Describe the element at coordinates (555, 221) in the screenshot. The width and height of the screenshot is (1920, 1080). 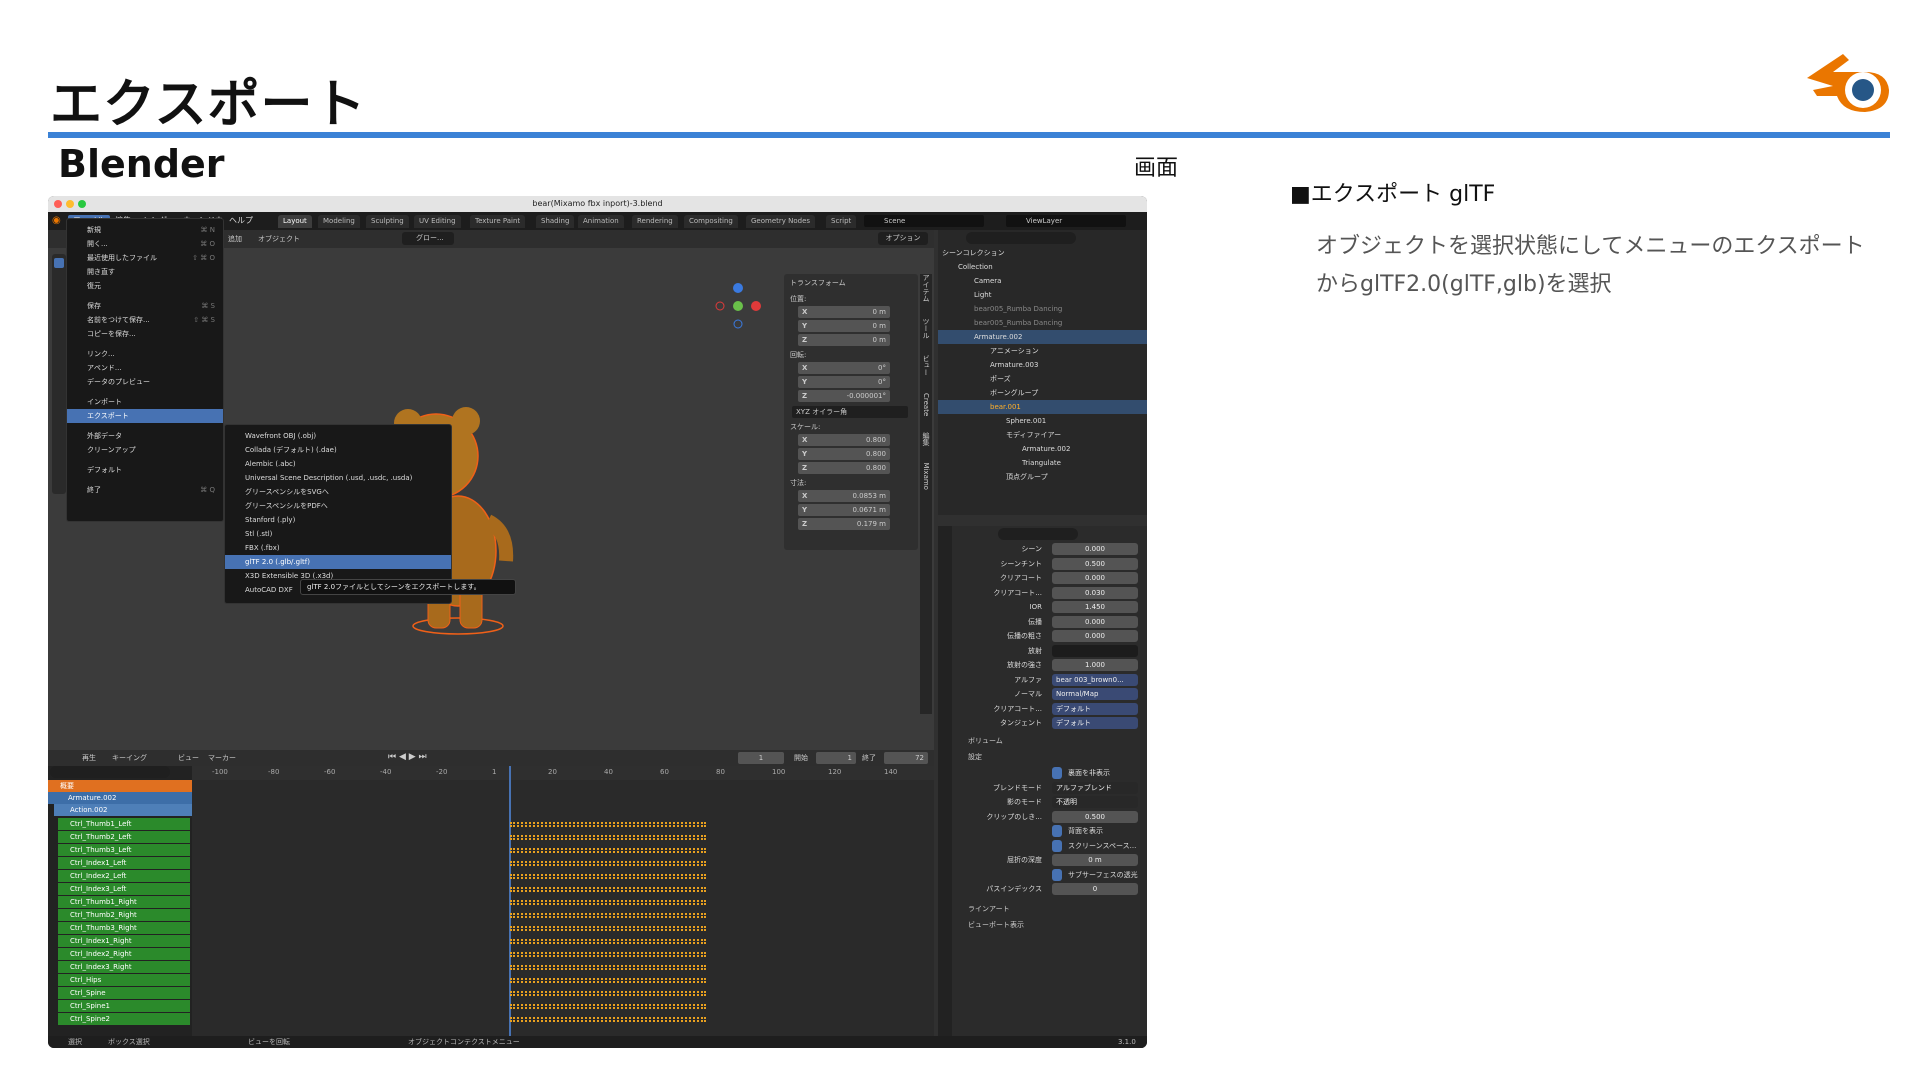
I see `tab-shading: Shading` at that location.